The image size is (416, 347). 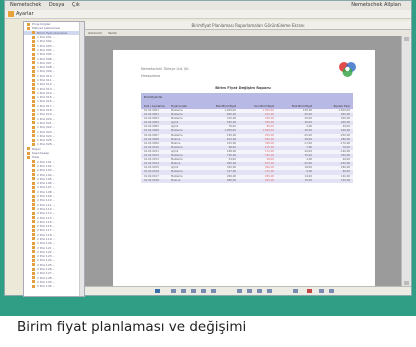 I want to click on col-header-grup: Fiyat Grubu, so click(x=179, y=106).